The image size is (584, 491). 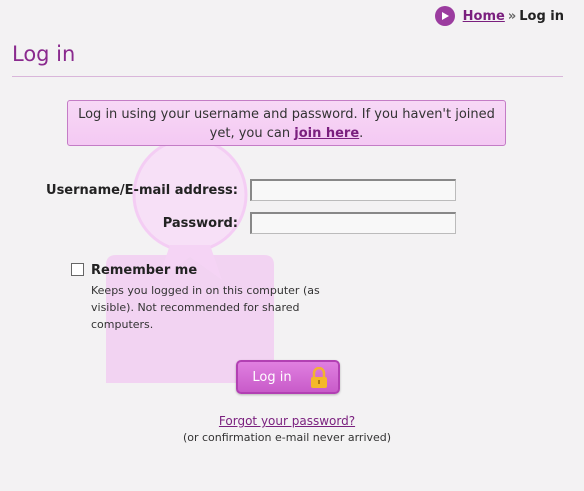 I want to click on username-label: Username/E-mail address:, so click(x=142, y=190).